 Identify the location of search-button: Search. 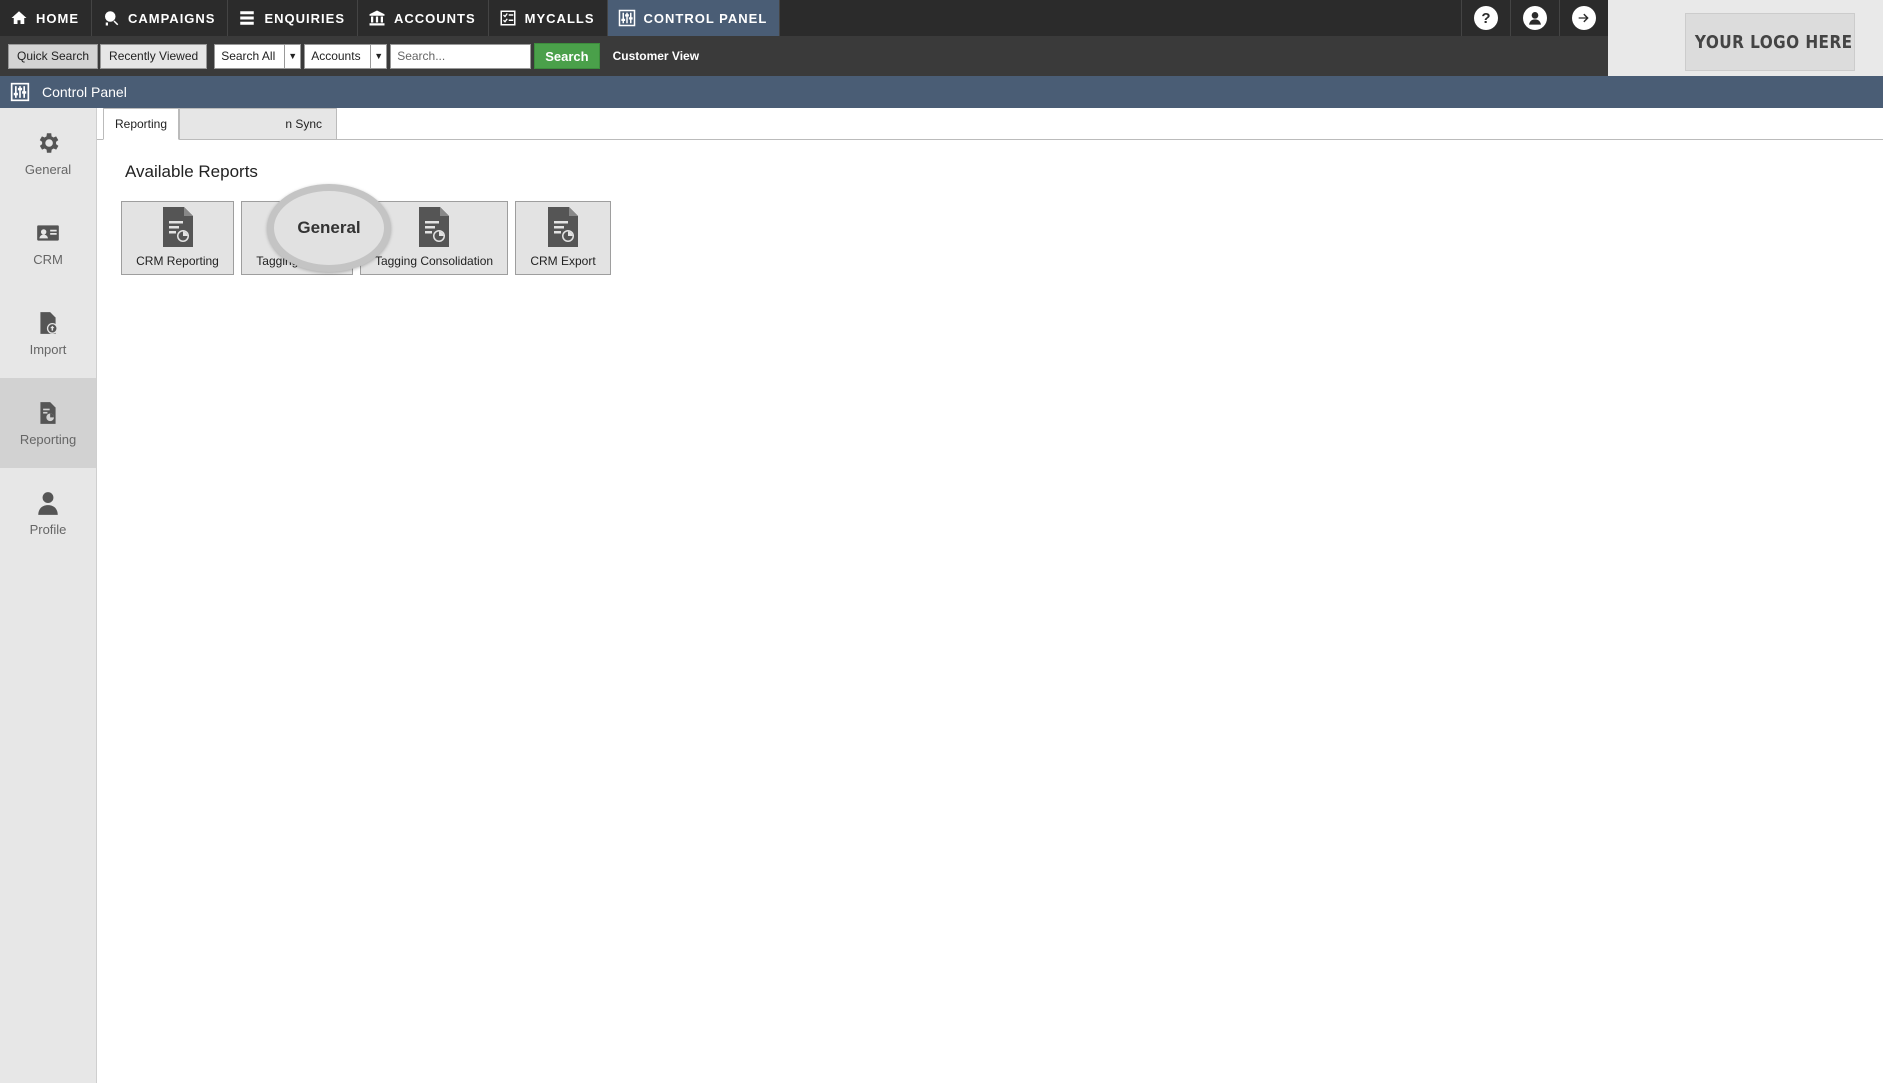
(567, 56).